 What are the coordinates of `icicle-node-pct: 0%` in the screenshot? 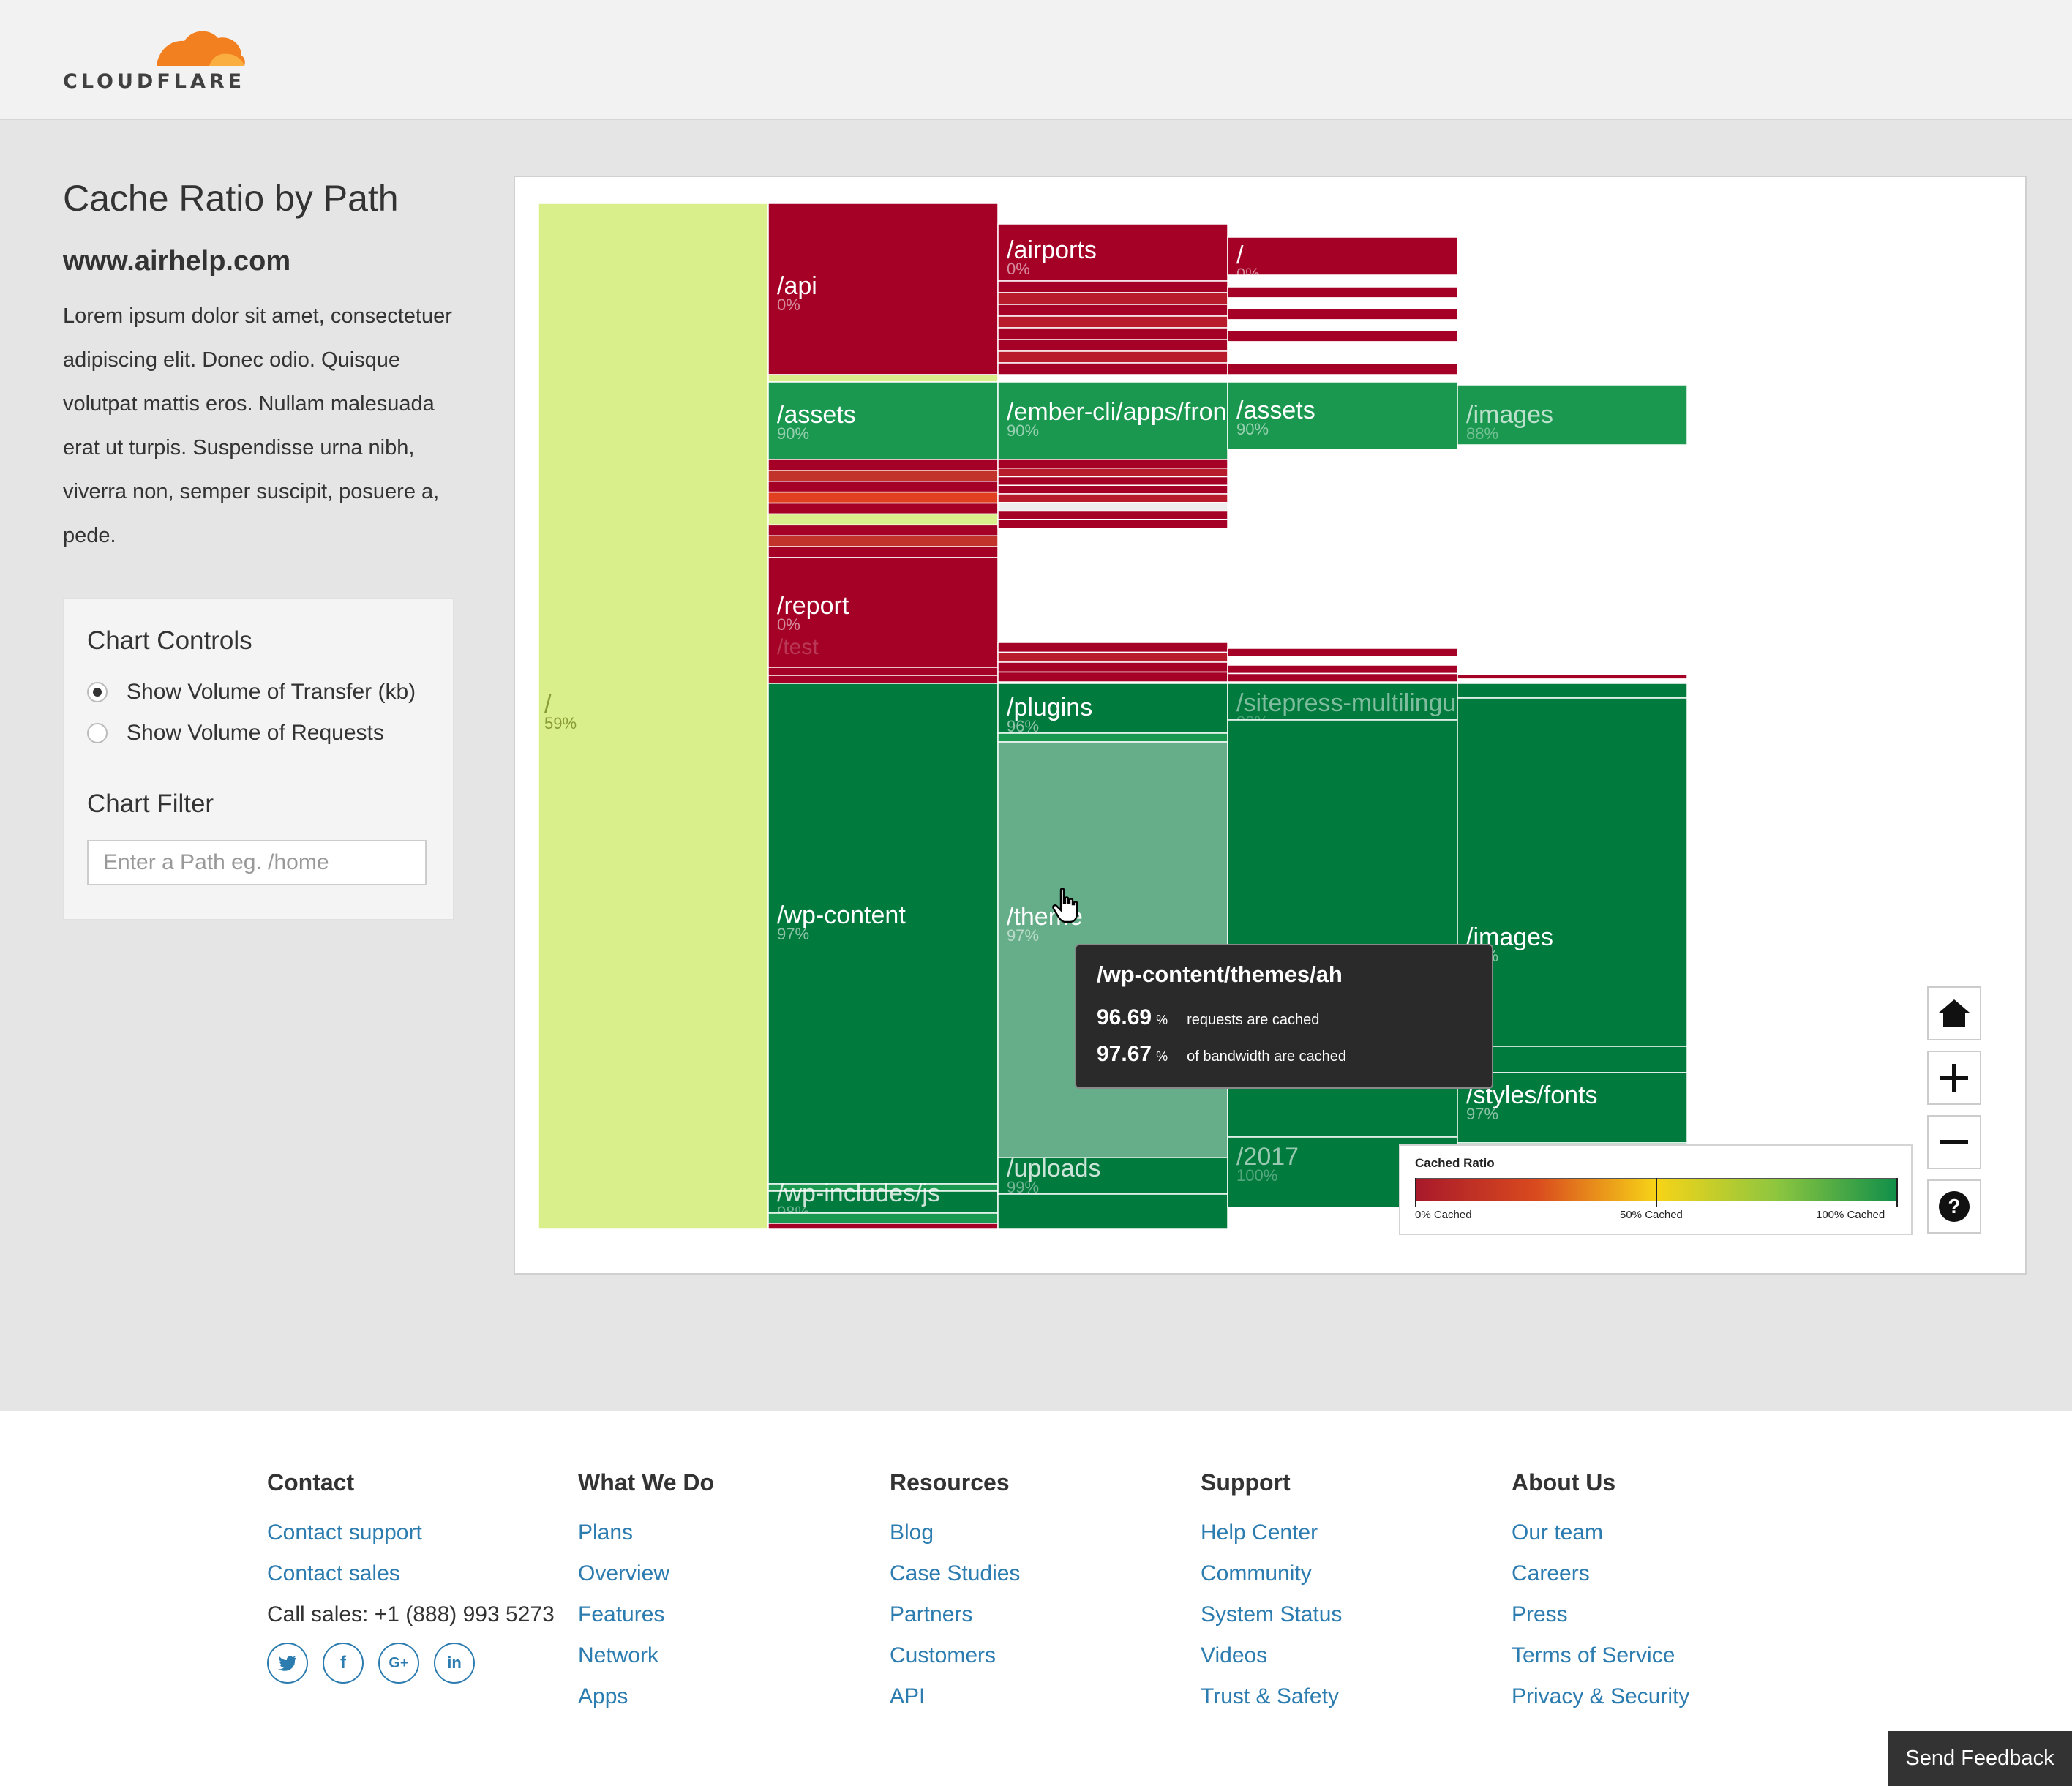 It's located at (788, 305).